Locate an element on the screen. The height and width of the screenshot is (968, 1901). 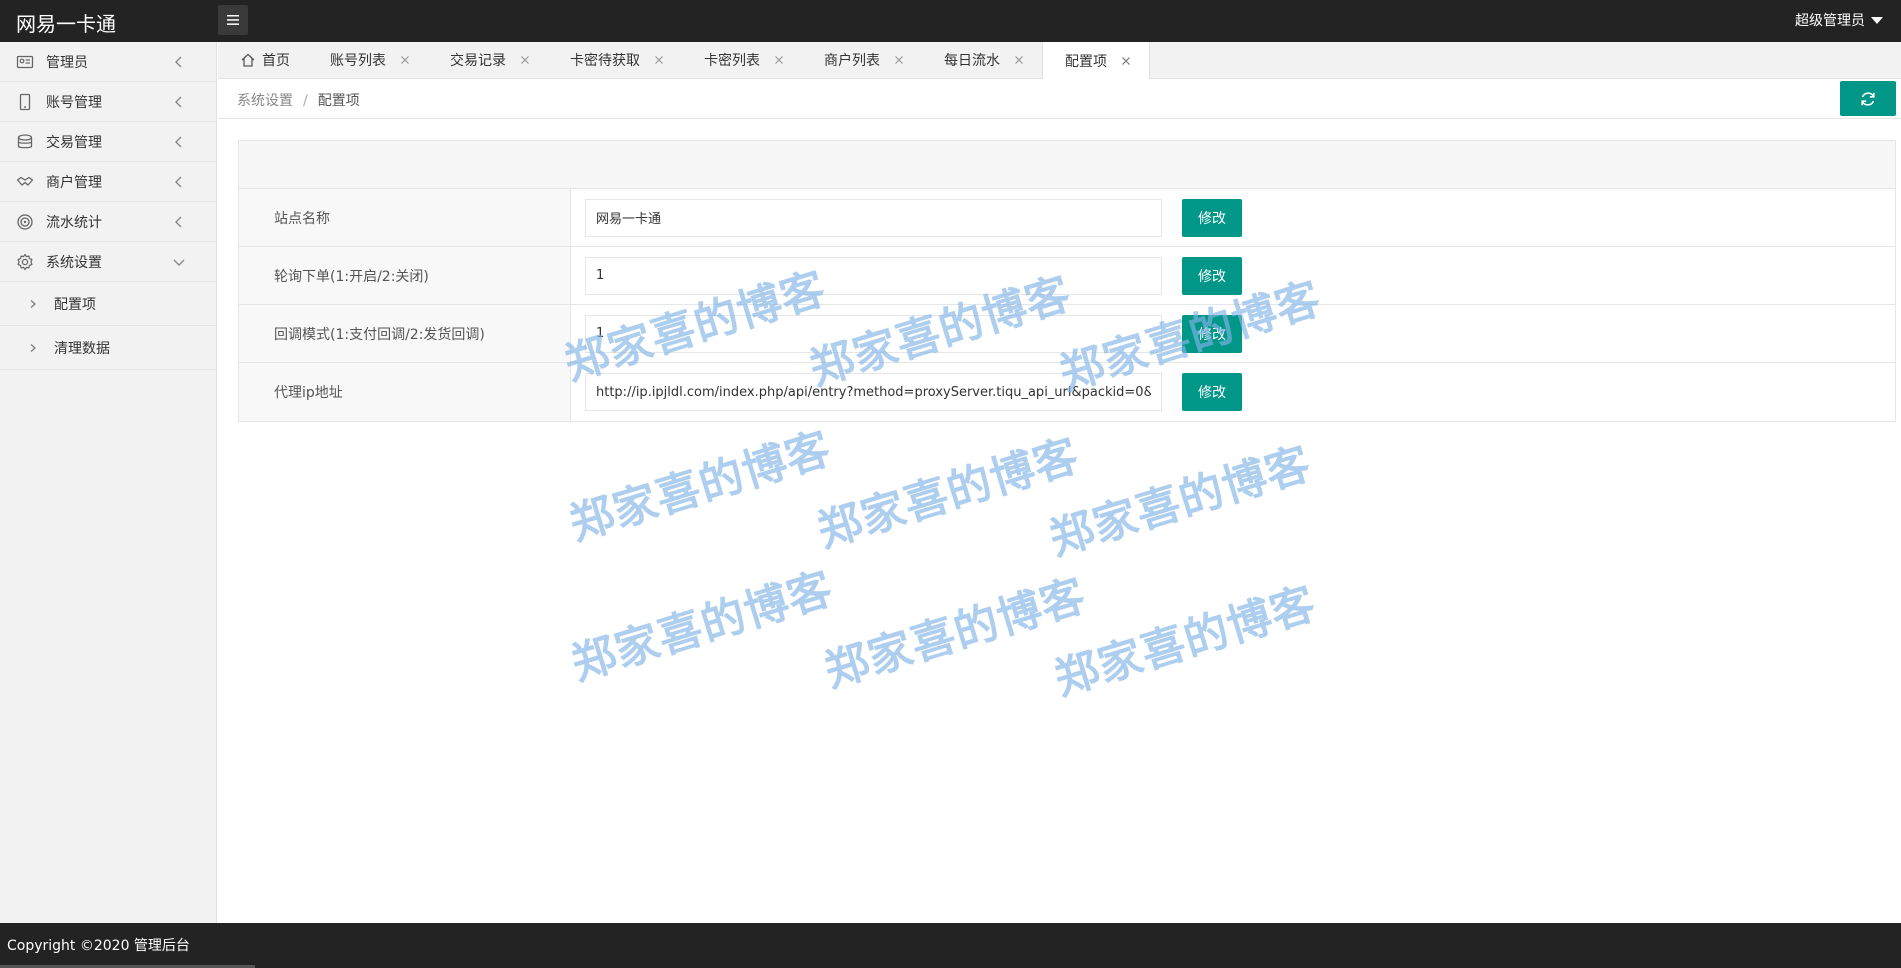
sidebar-item-statistics: 流水统计 is located at coordinates (108, 222).